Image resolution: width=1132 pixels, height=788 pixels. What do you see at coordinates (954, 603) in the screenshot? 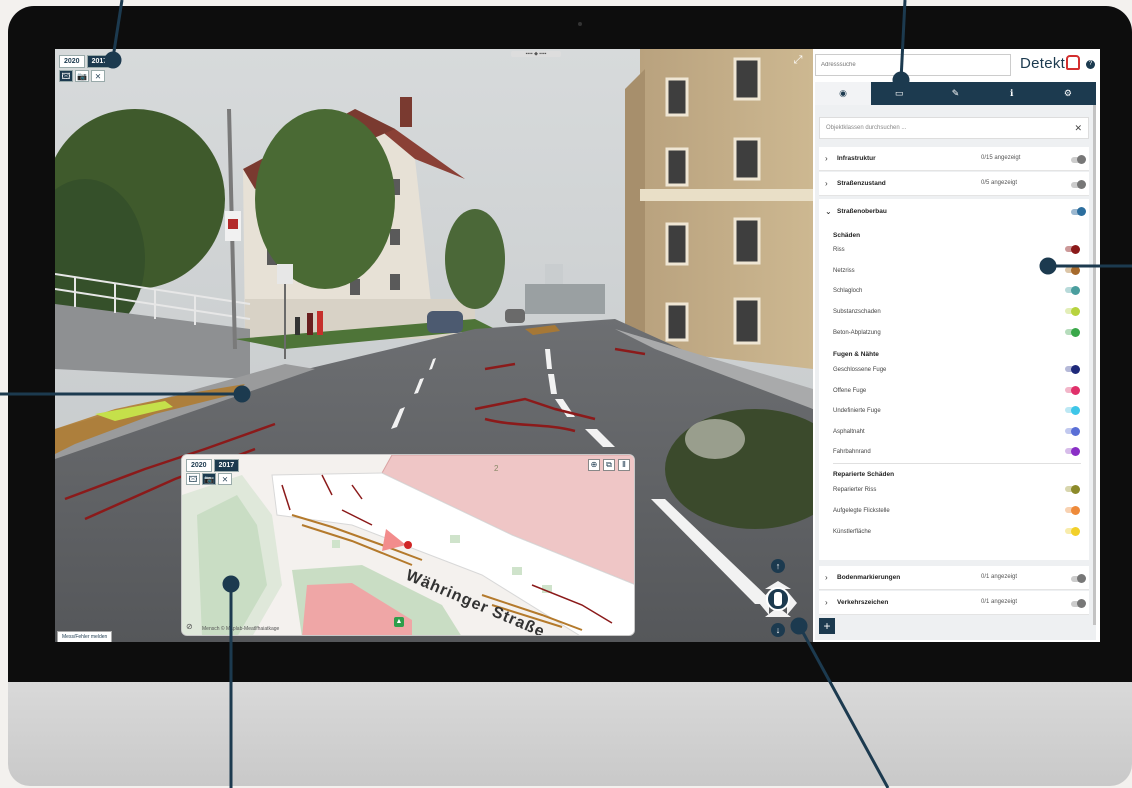
I see `layer-group-verkehrszeichen: › Verkehrszeichen 0/1 angezeigt` at bounding box center [954, 603].